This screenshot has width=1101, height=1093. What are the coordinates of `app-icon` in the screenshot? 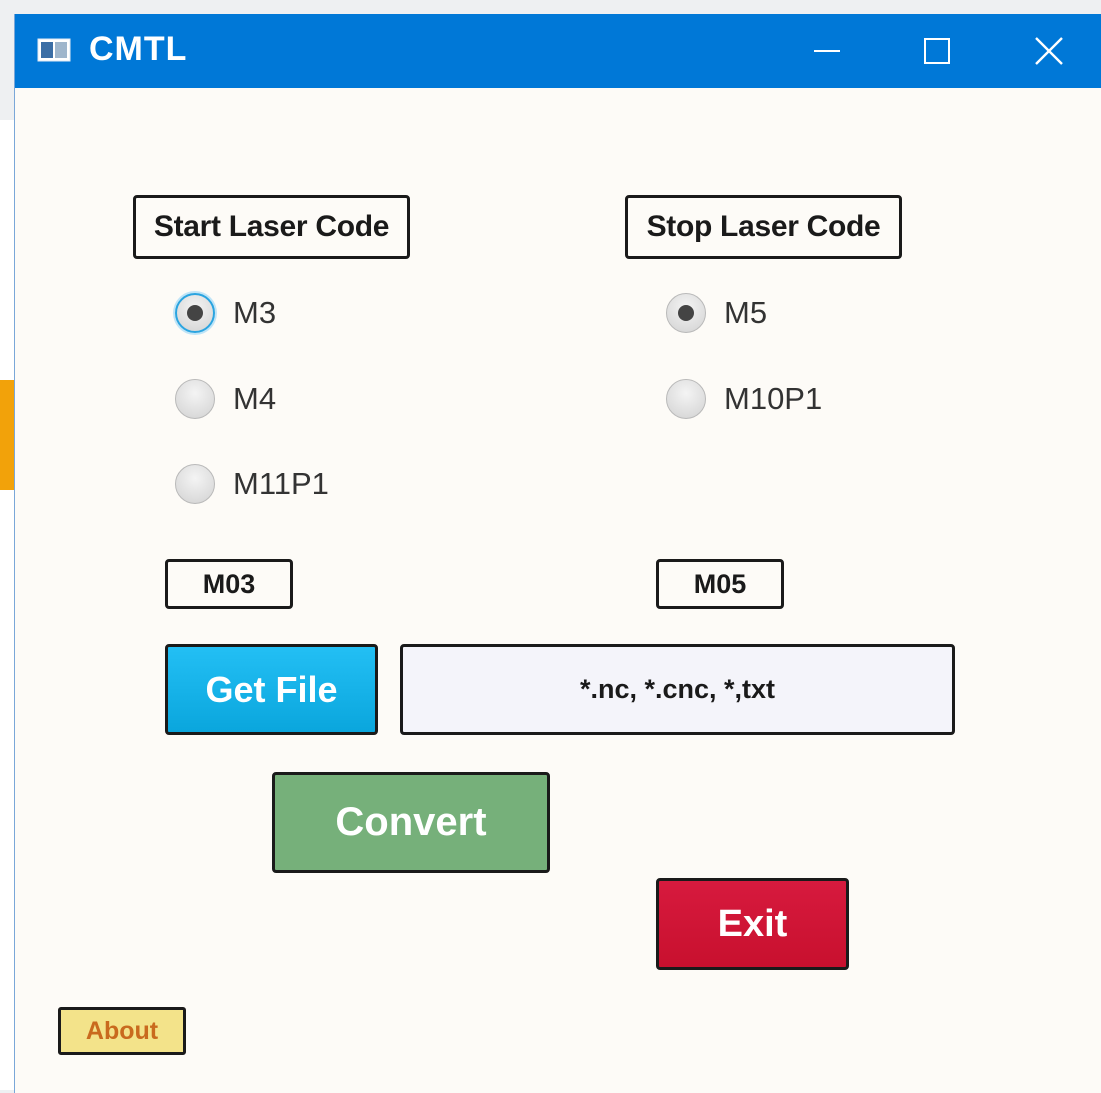 It's located at (54, 50).